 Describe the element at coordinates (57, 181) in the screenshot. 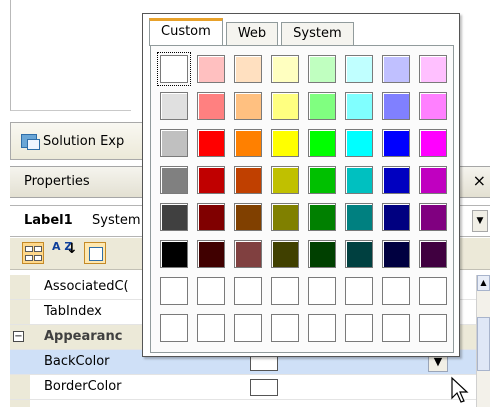

I see `properties-title: Properties` at that location.